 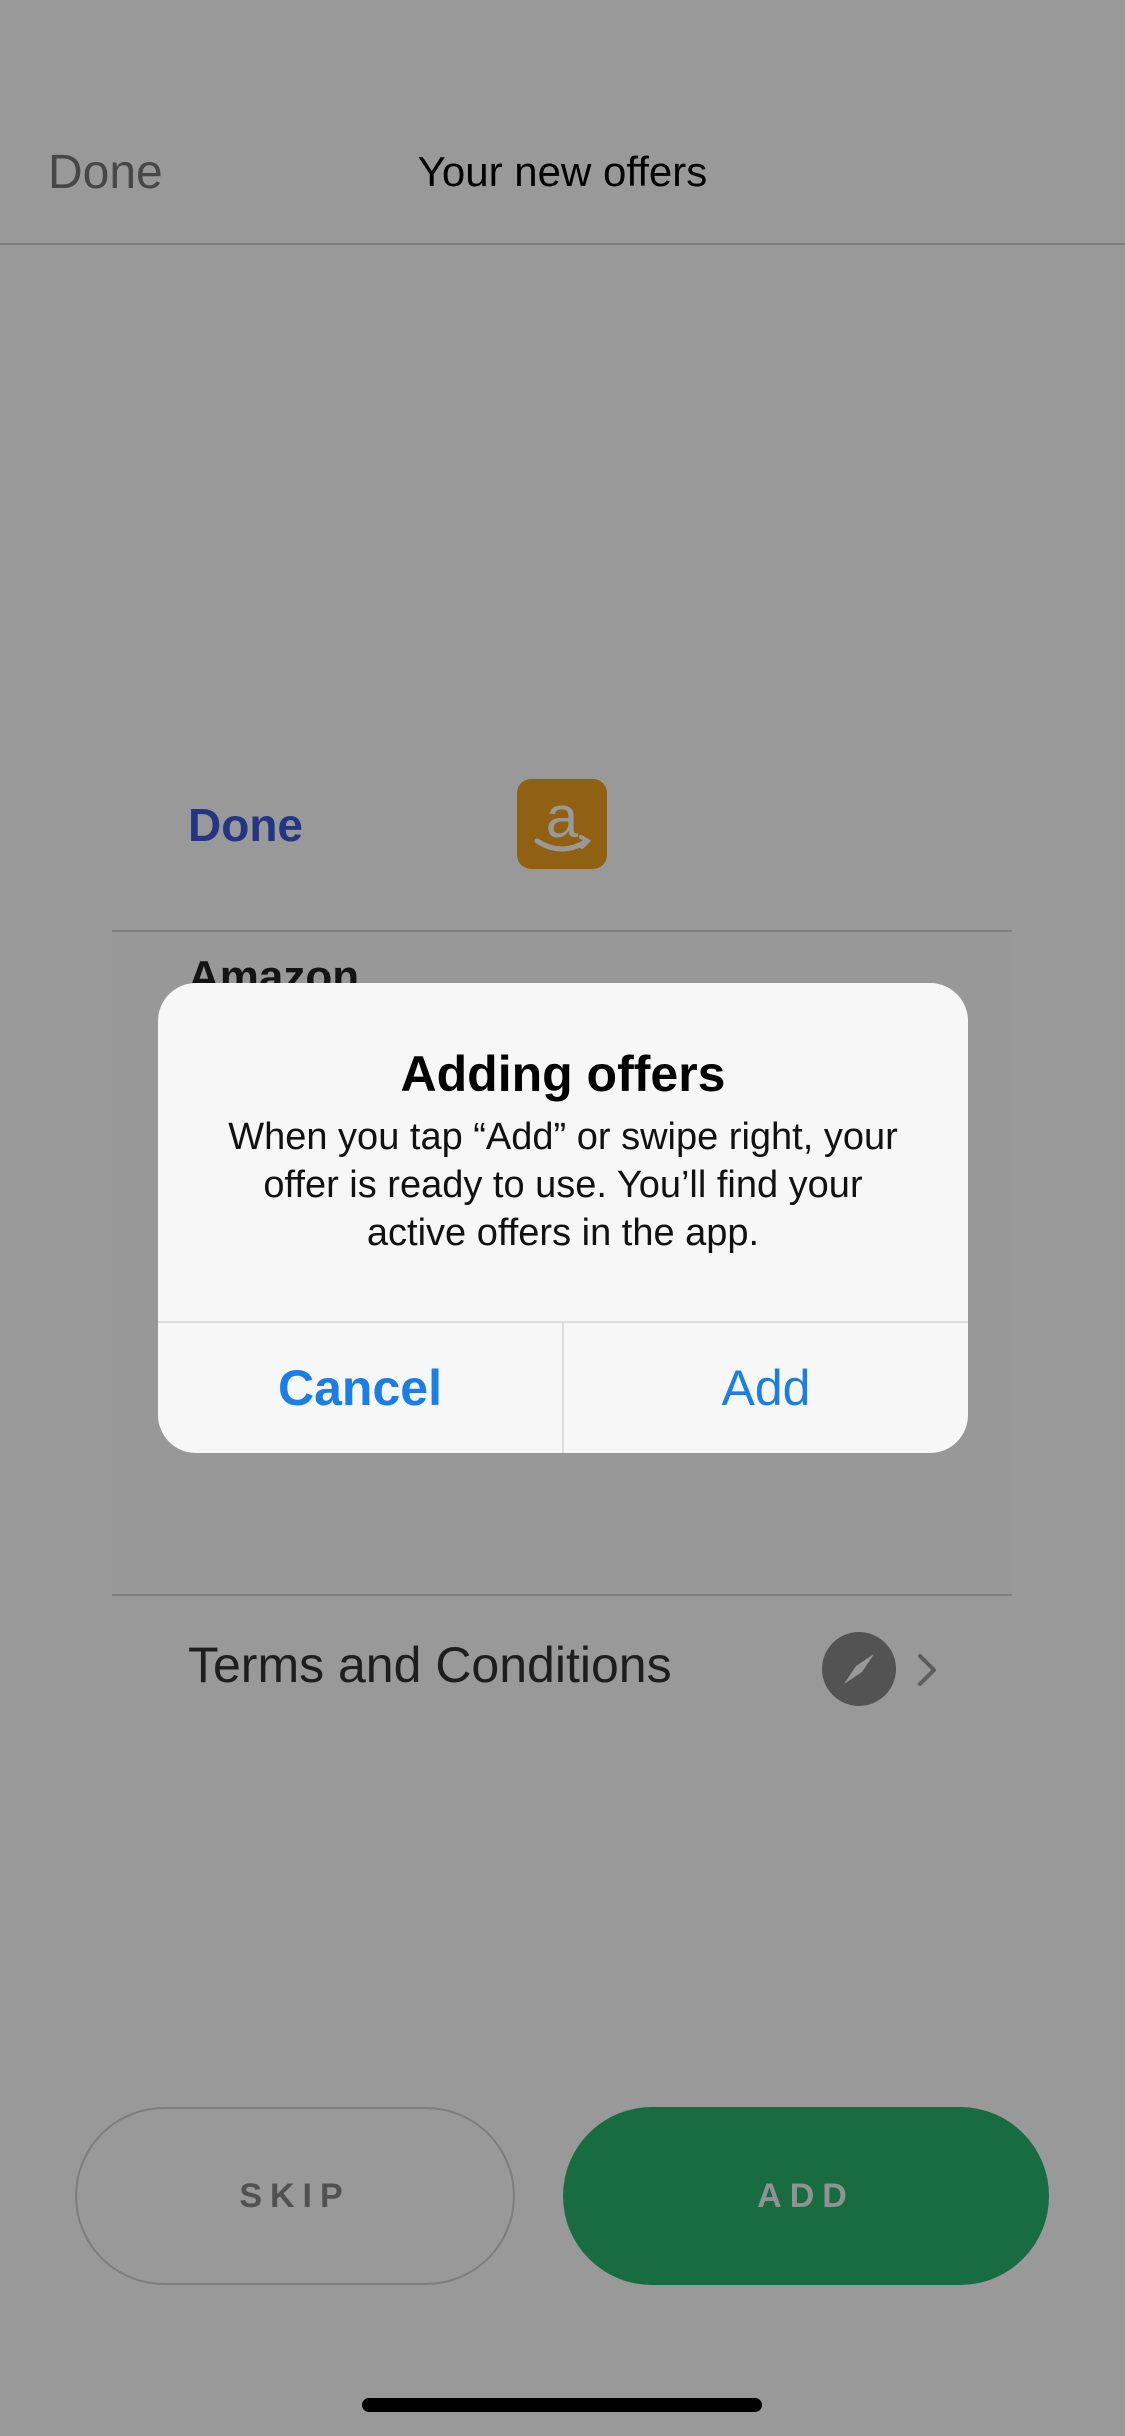 I want to click on alert-add-button: Add, so click(x=766, y=1388).